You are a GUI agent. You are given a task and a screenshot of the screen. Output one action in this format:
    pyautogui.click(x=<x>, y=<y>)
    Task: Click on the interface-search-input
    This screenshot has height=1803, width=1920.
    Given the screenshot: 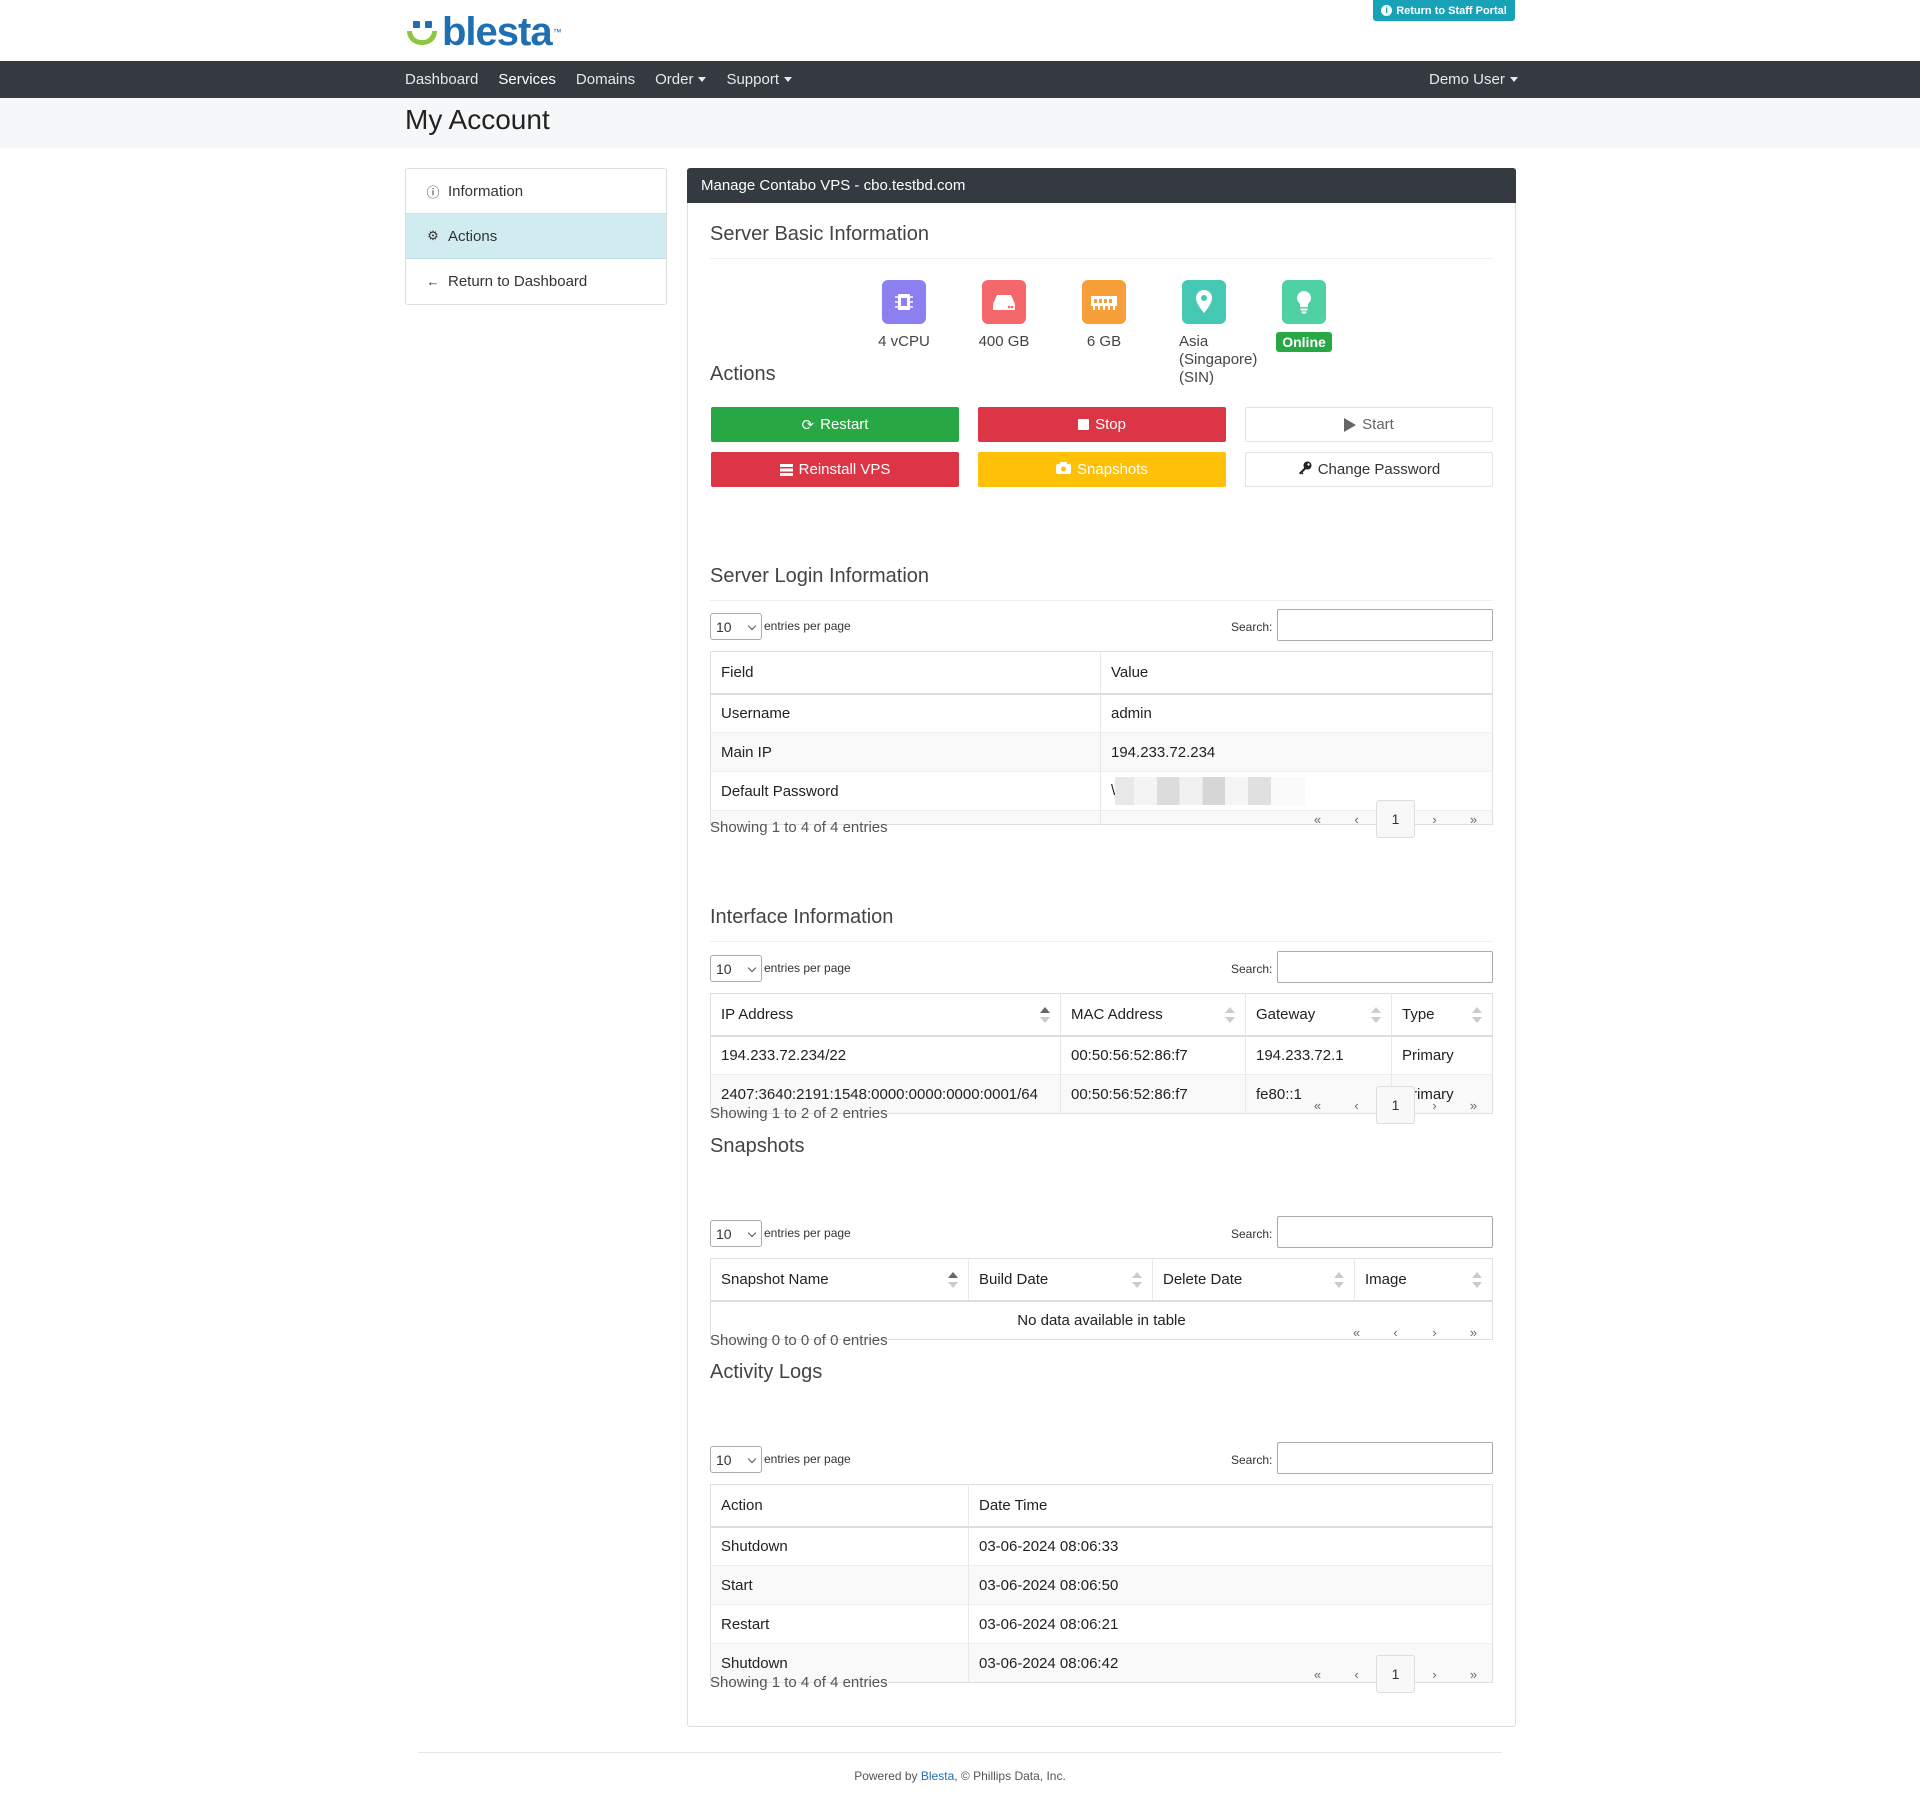 What is the action you would take?
    pyautogui.click(x=1385, y=967)
    